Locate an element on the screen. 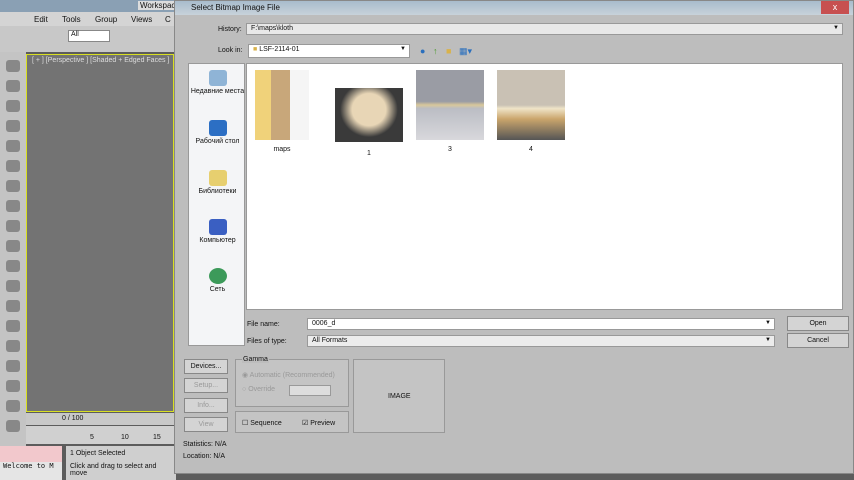 This screenshot has width=854, height=480. maxscript-listener: Welcome to M is located at coordinates (31, 463).